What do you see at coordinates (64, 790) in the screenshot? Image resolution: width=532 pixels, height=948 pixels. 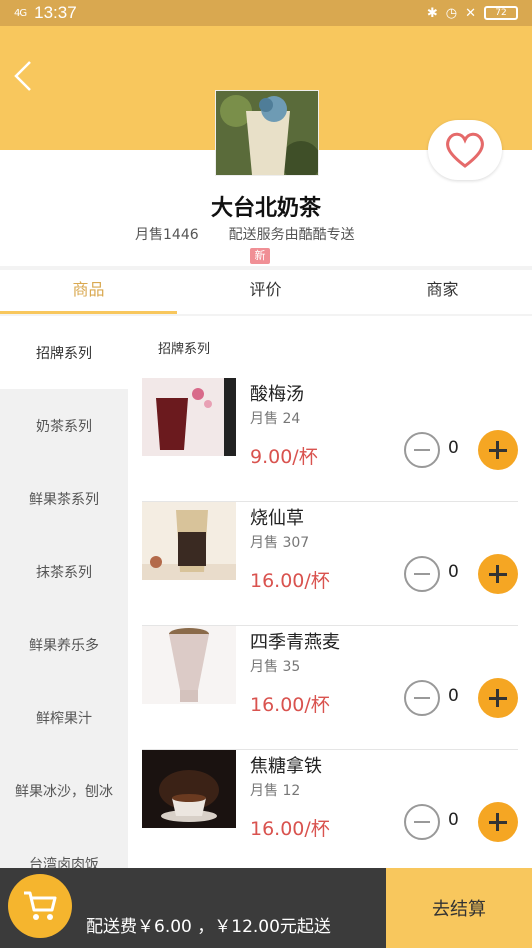 I see `category-item: 鲜果冰沙，刨冰` at bounding box center [64, 790].